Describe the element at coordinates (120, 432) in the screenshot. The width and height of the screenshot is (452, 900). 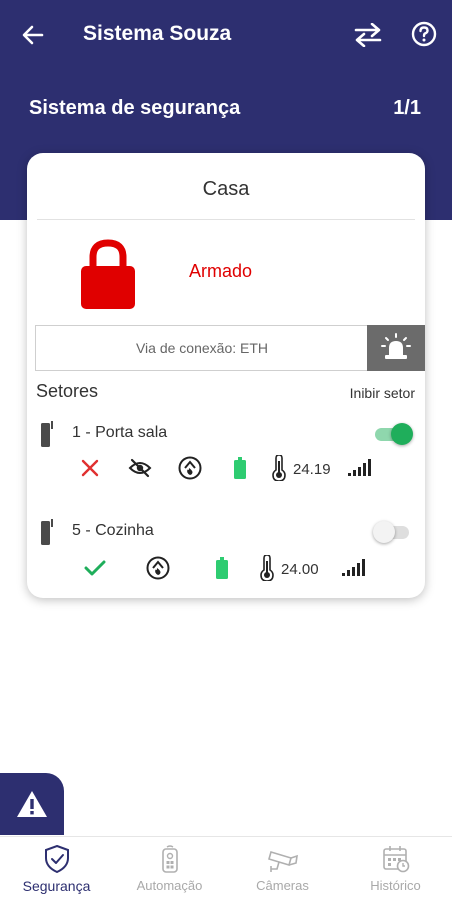
I see `zone-name: 1 - Porta sala` at that location.